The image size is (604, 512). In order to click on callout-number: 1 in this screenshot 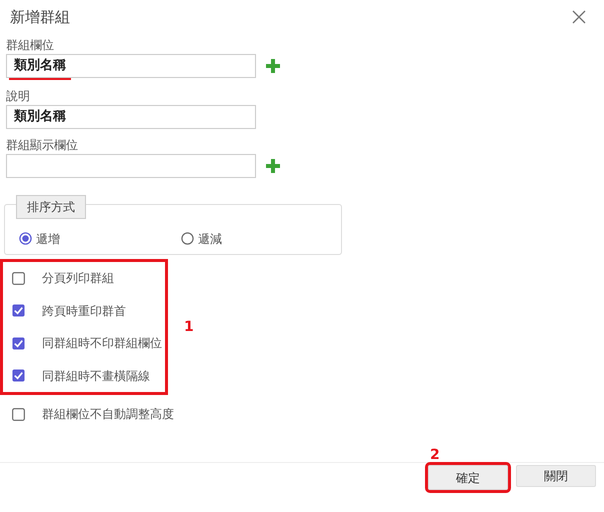, I will do `click(189, 327)`.